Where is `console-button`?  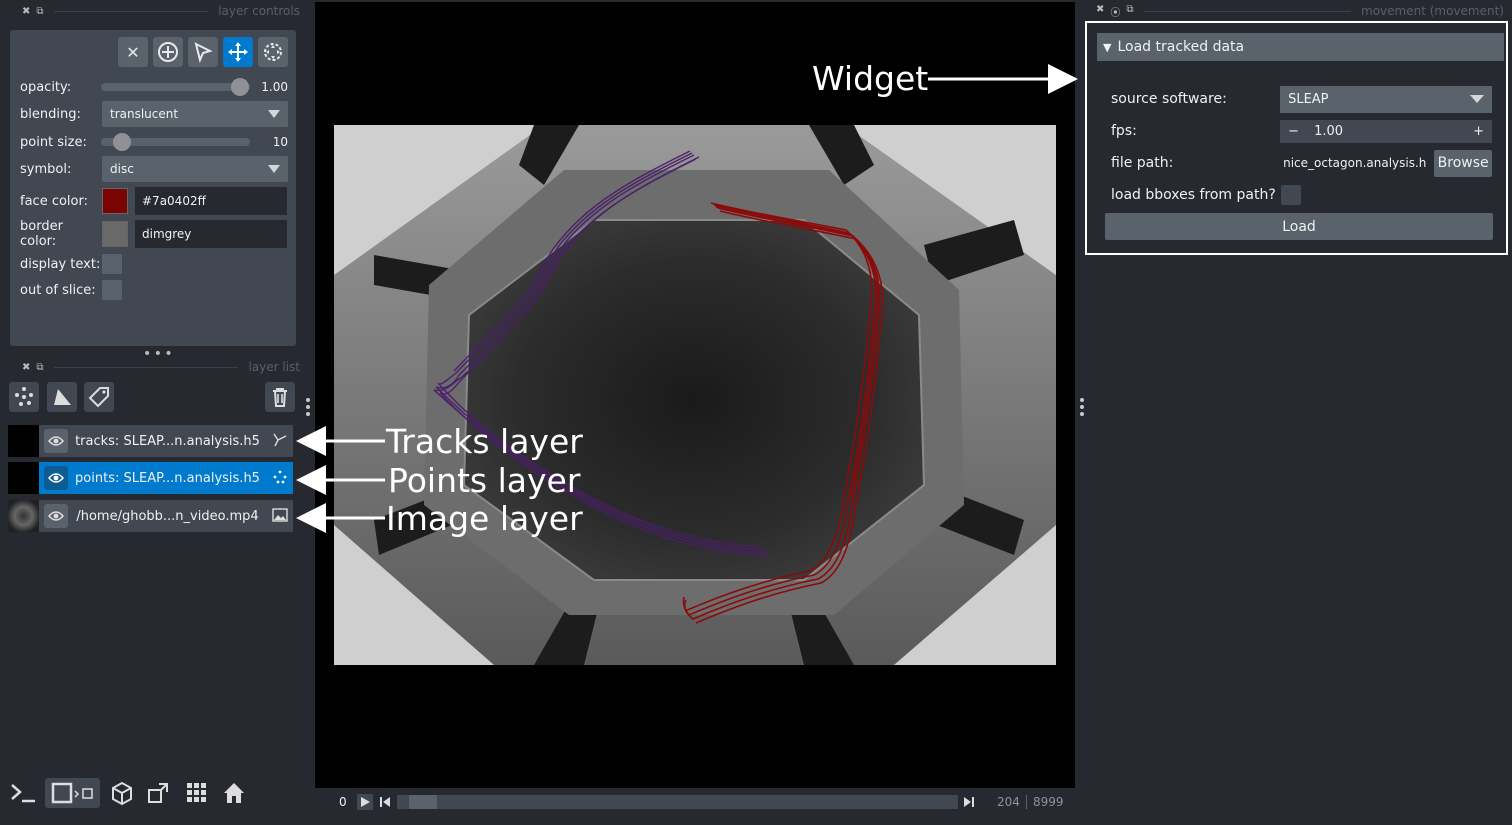
console-button is located at coordinates (23, 793).